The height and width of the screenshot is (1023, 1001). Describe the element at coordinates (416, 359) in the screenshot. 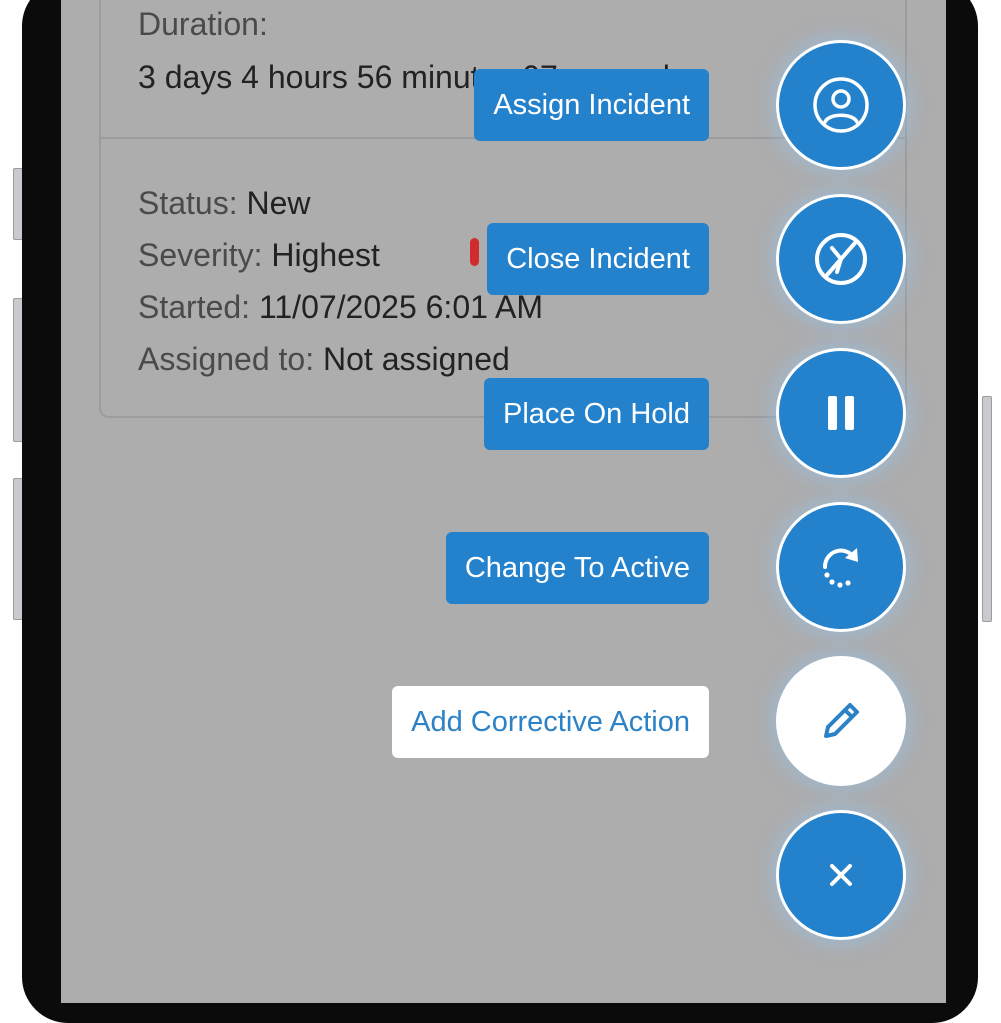

I see `assigned-value: Not assigned` at that location.